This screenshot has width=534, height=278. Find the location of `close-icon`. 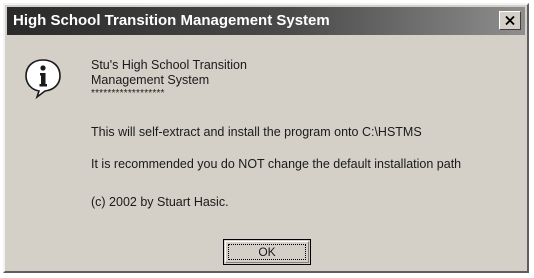

close-icon is located at coordinates (510, 20).